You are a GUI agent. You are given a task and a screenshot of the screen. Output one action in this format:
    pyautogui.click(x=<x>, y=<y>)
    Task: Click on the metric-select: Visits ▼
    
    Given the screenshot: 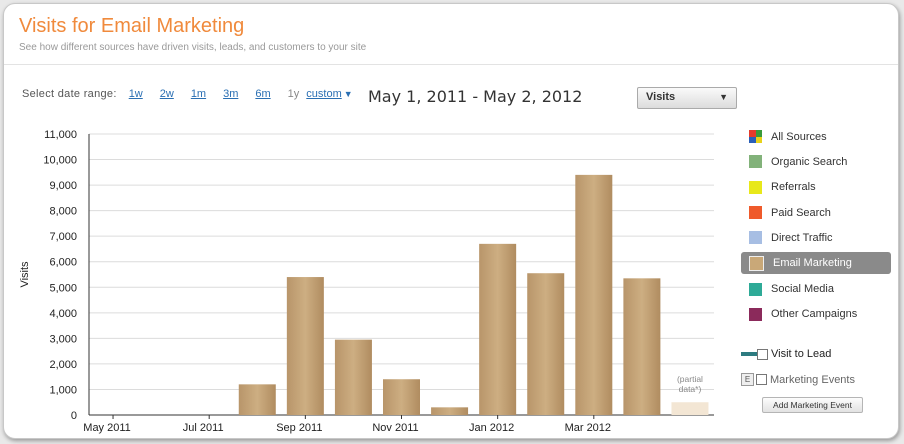 What is the action you would take?
    pyautogui.click(x=687, y=98)
    